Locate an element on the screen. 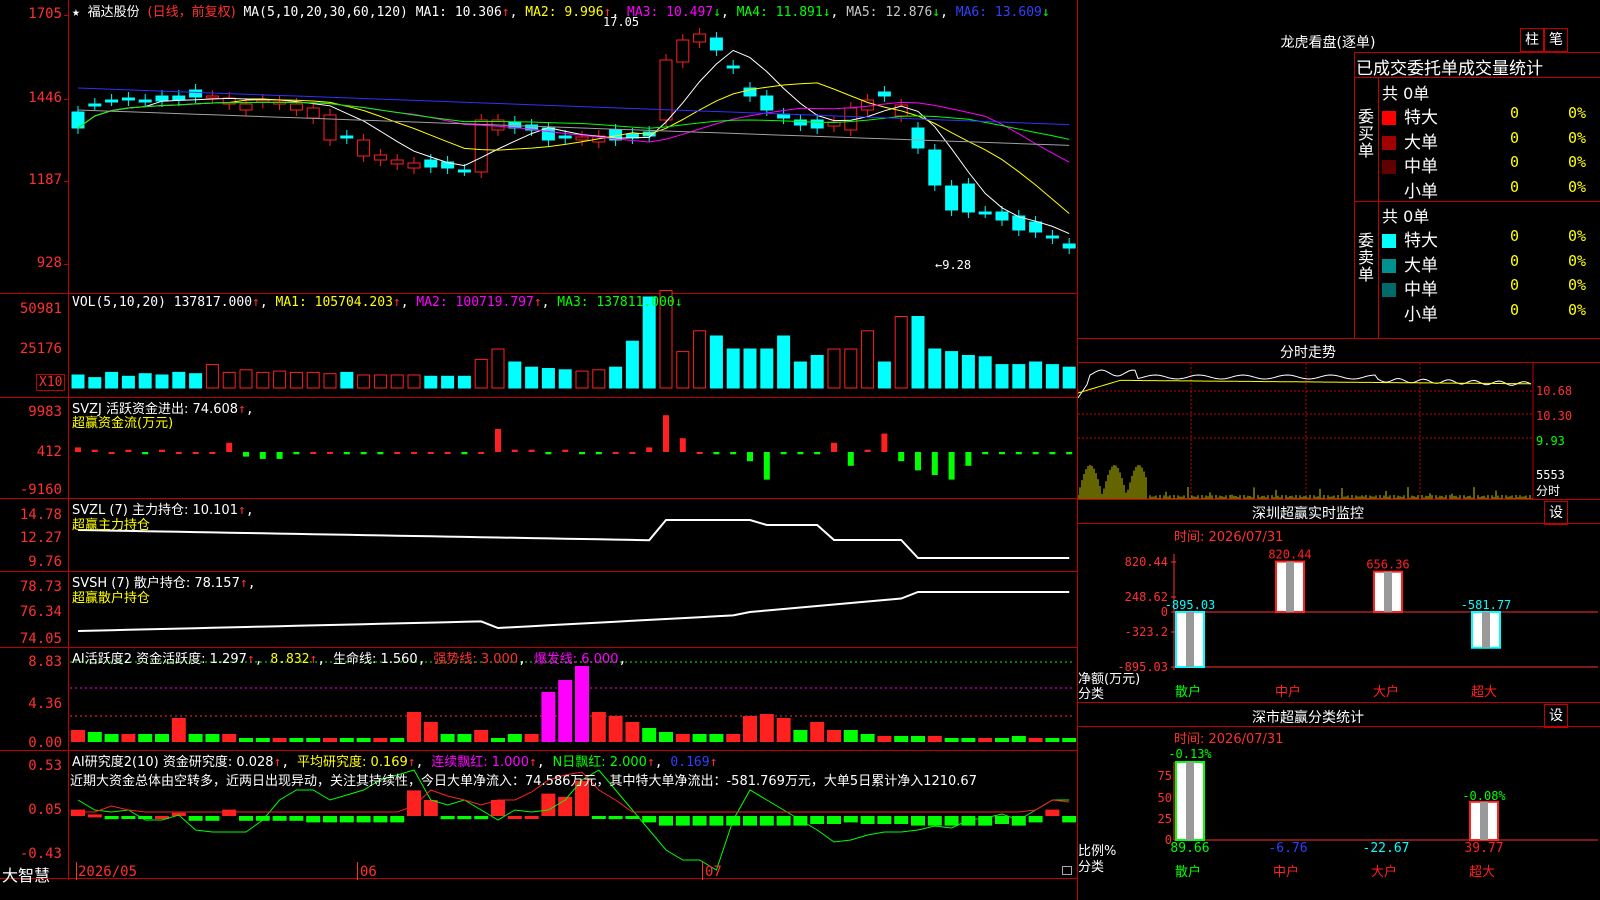 The height and width of the screenshot is (900, 1600). stats-settings-button: 设 is located at coordinates (1556, 716).